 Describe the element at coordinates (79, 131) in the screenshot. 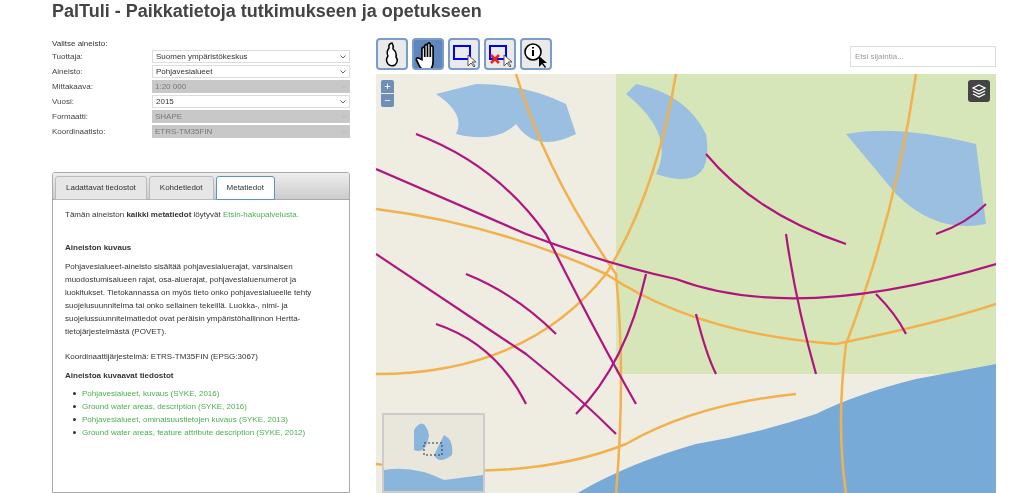

I see `field-label: Koordinaatisto:` at that location.